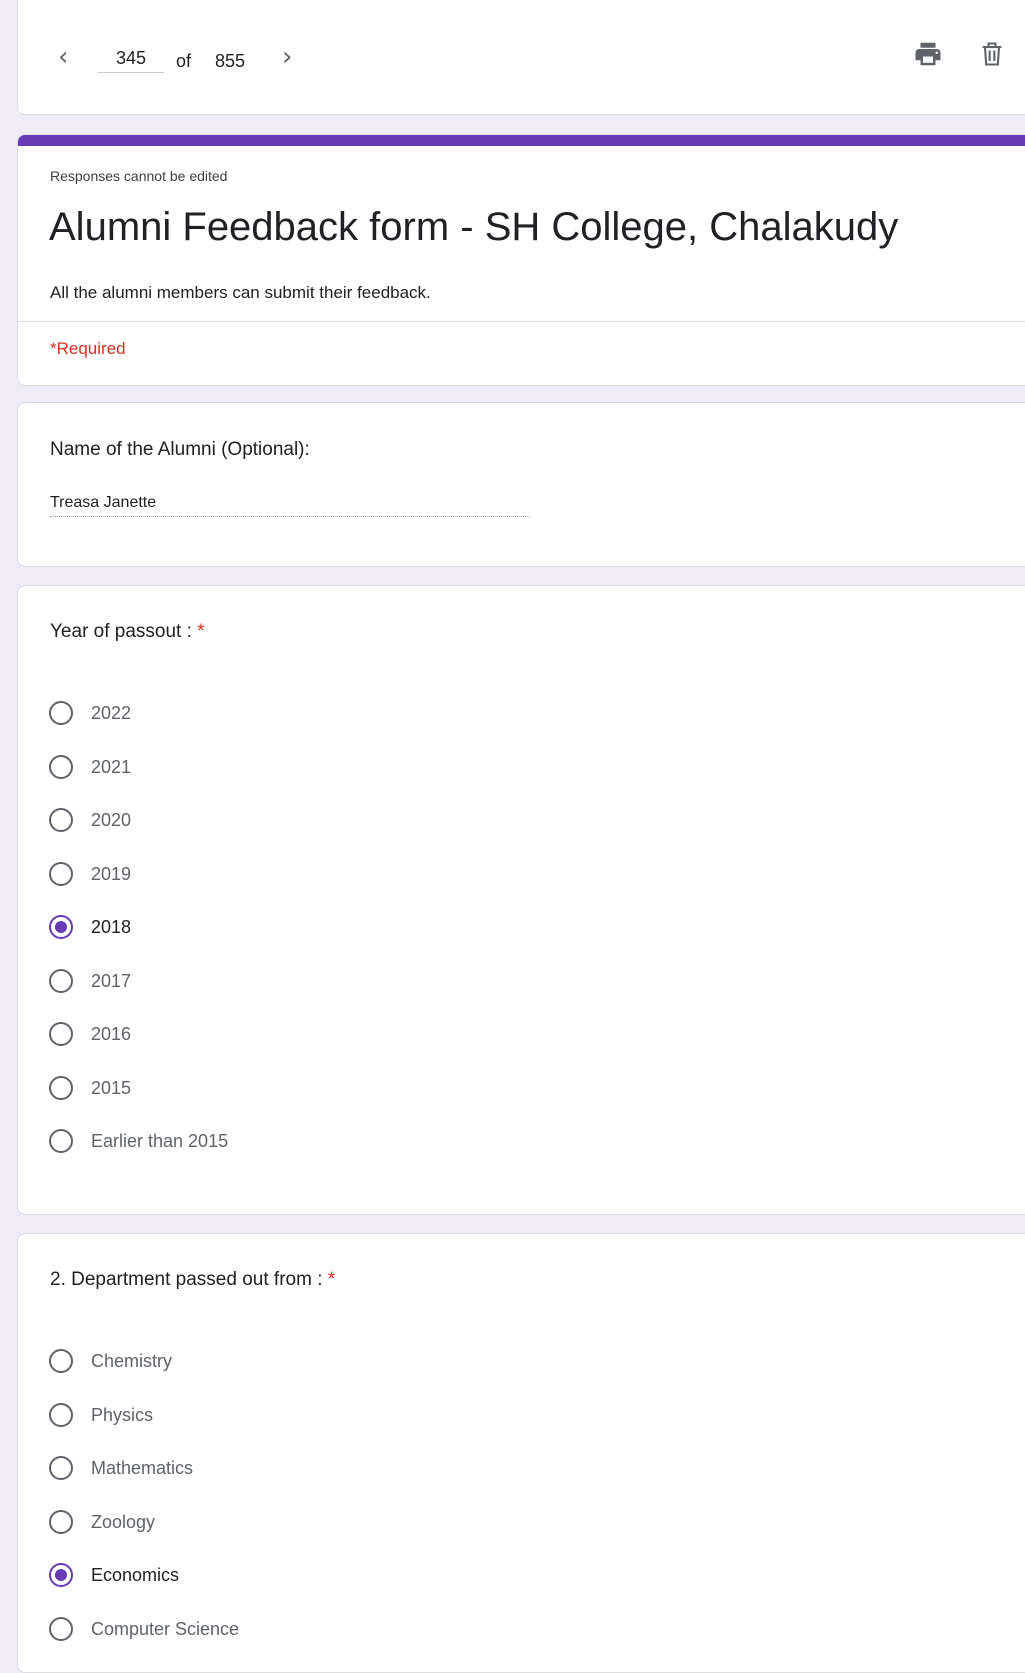  Describe the element at coordinates (111, 1034) in the screenshot. I see `radio-option-label: 2016` at that location.